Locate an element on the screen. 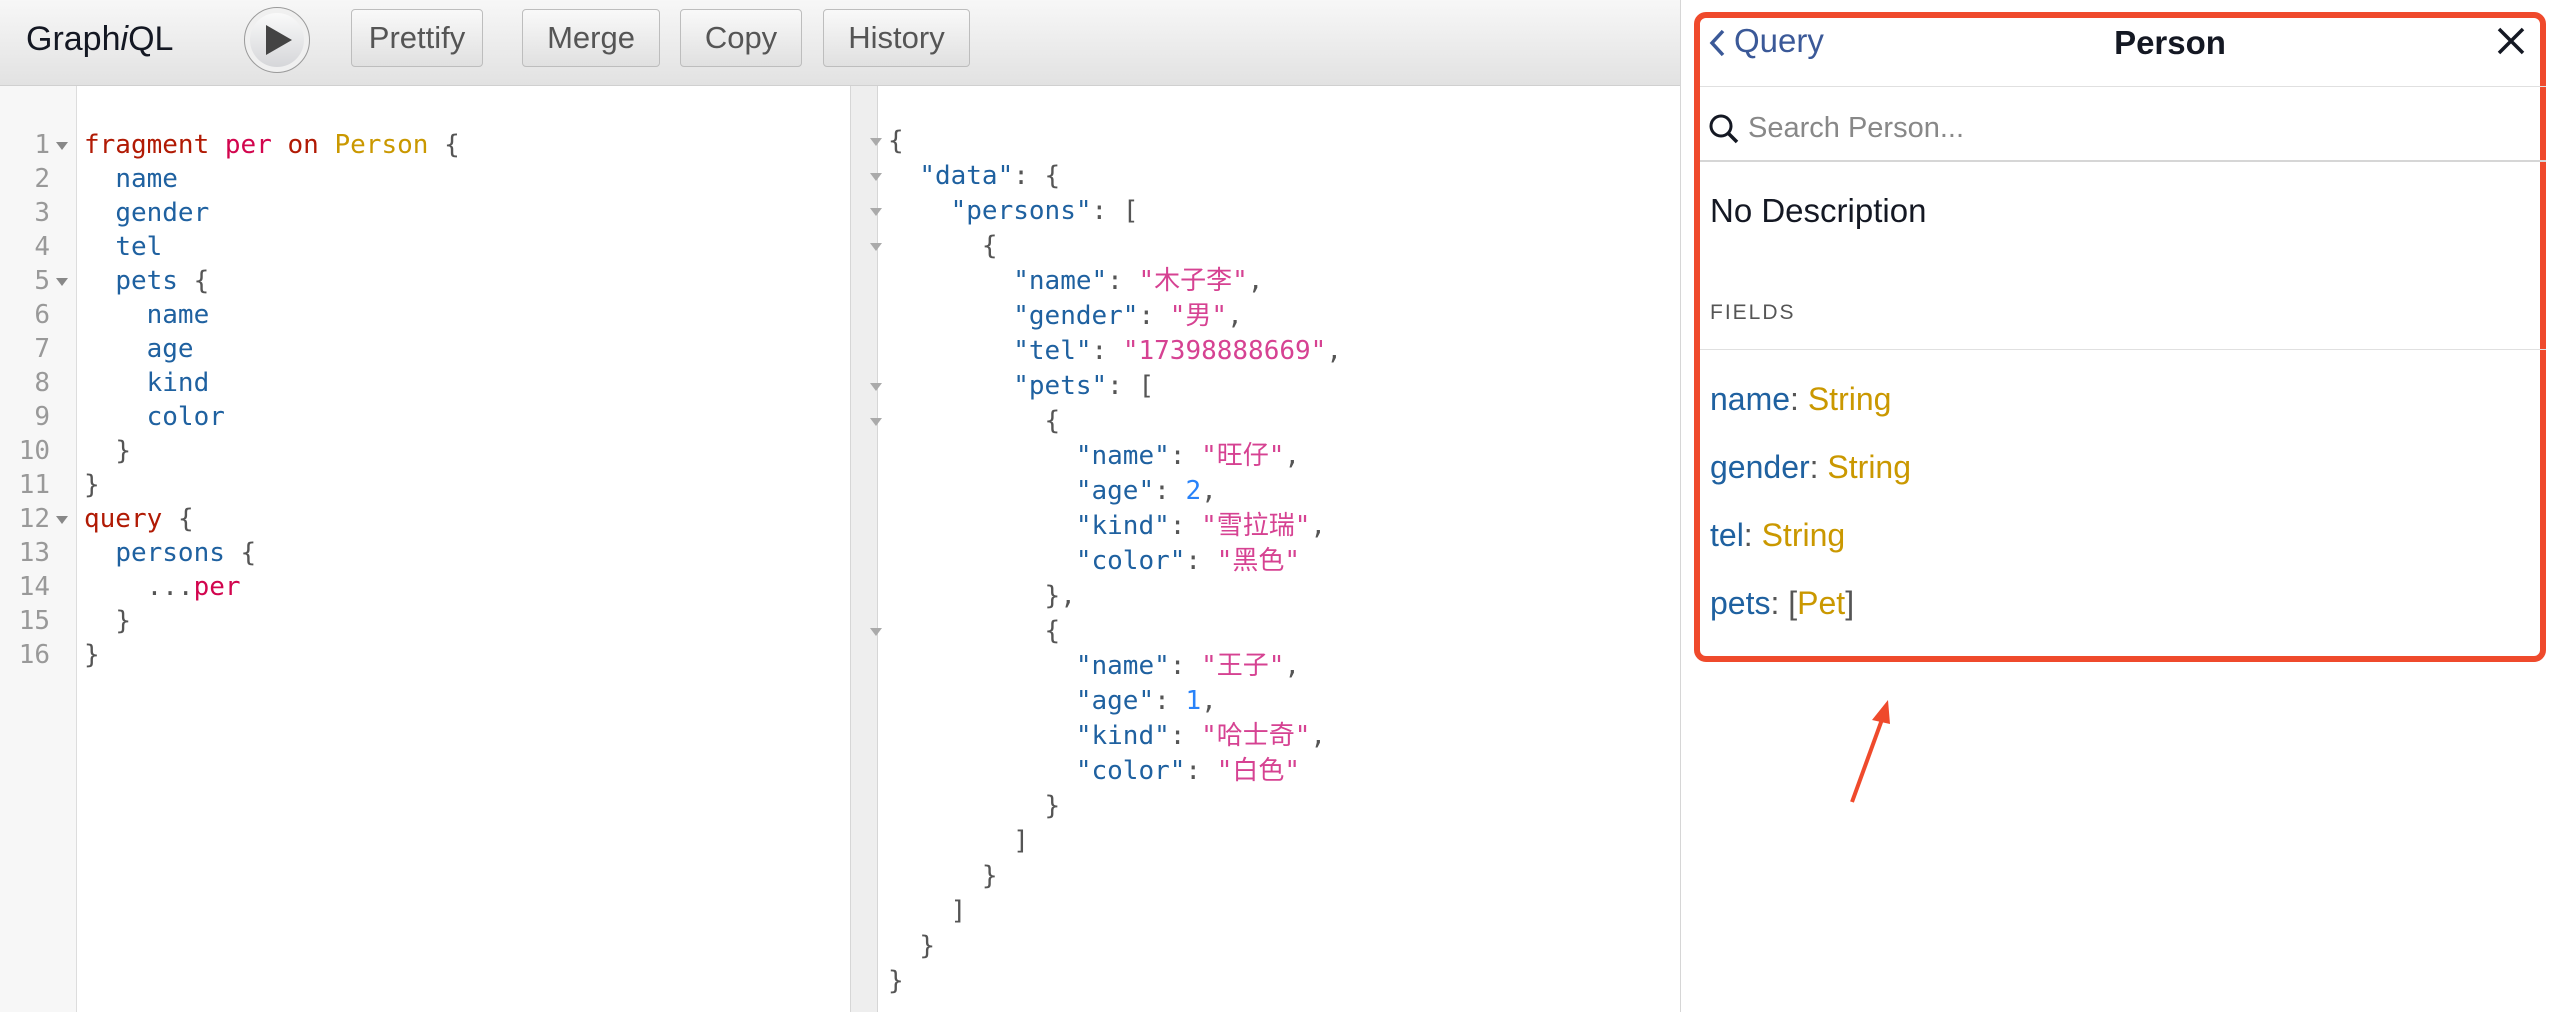 The width and height of the screenshot is (2556, 1012). result-line: "kind": "雪拉瑞", is located at coordinates (1201, 526).